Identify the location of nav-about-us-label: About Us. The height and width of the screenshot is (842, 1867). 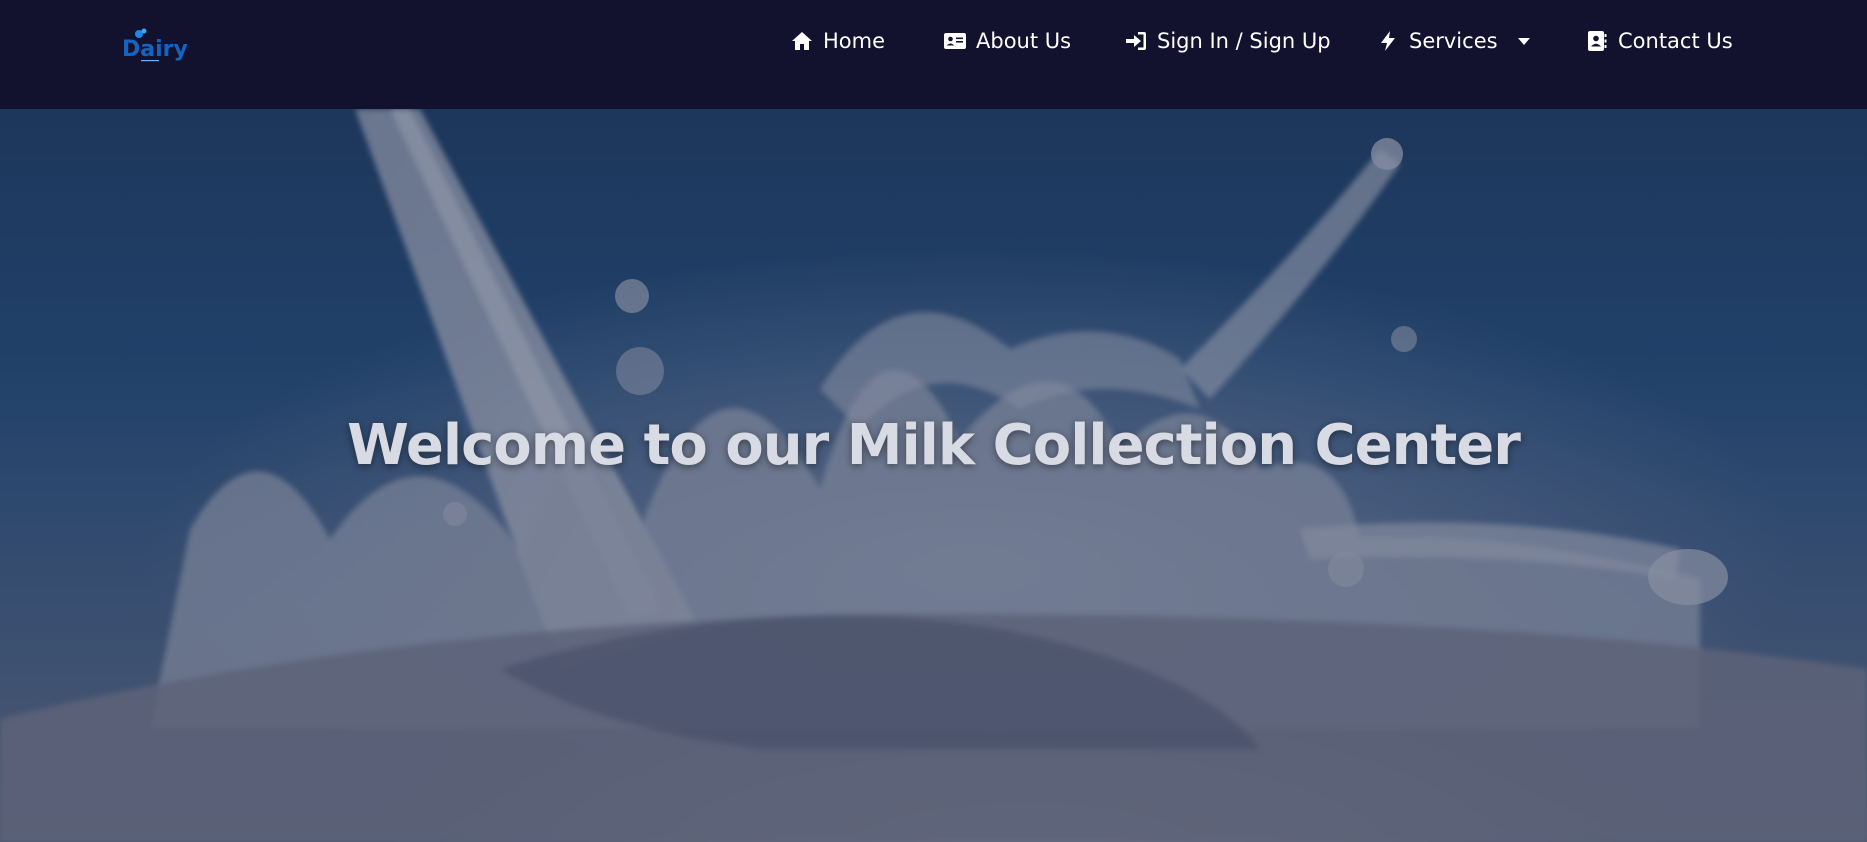
(1024, 41).